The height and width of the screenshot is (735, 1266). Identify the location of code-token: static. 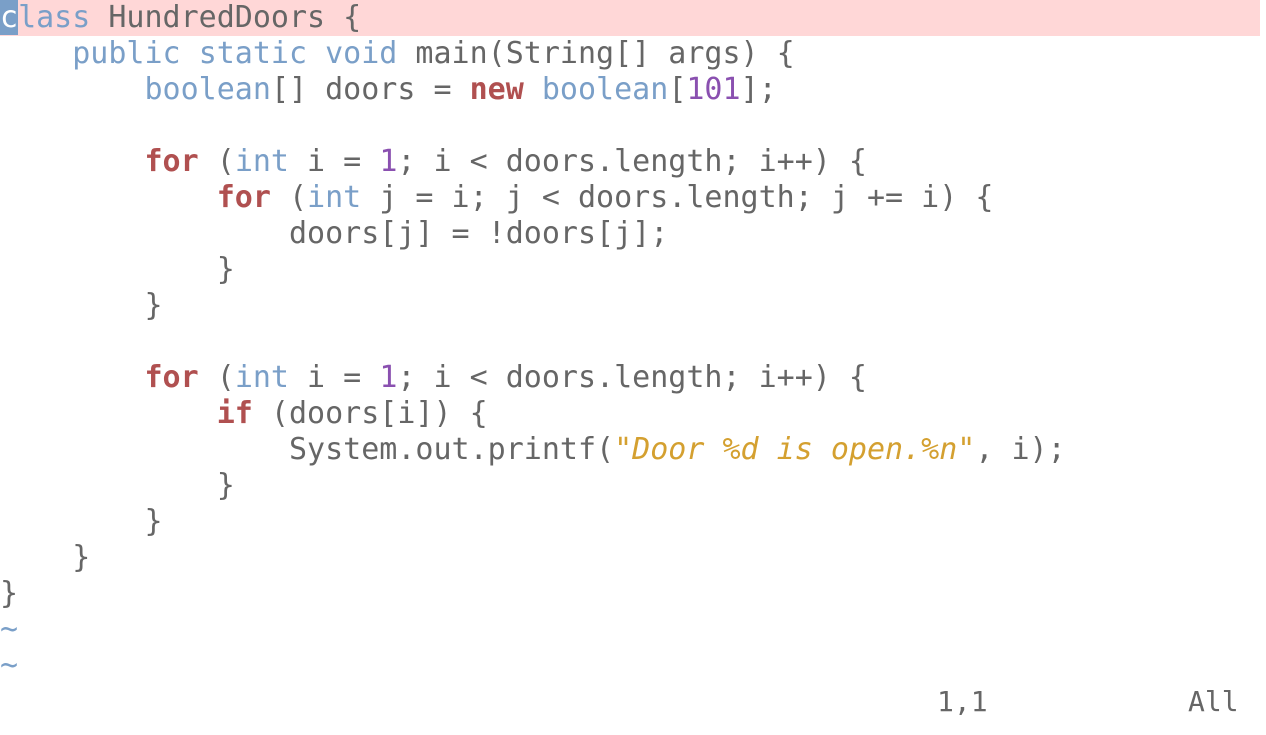
(253, 53).